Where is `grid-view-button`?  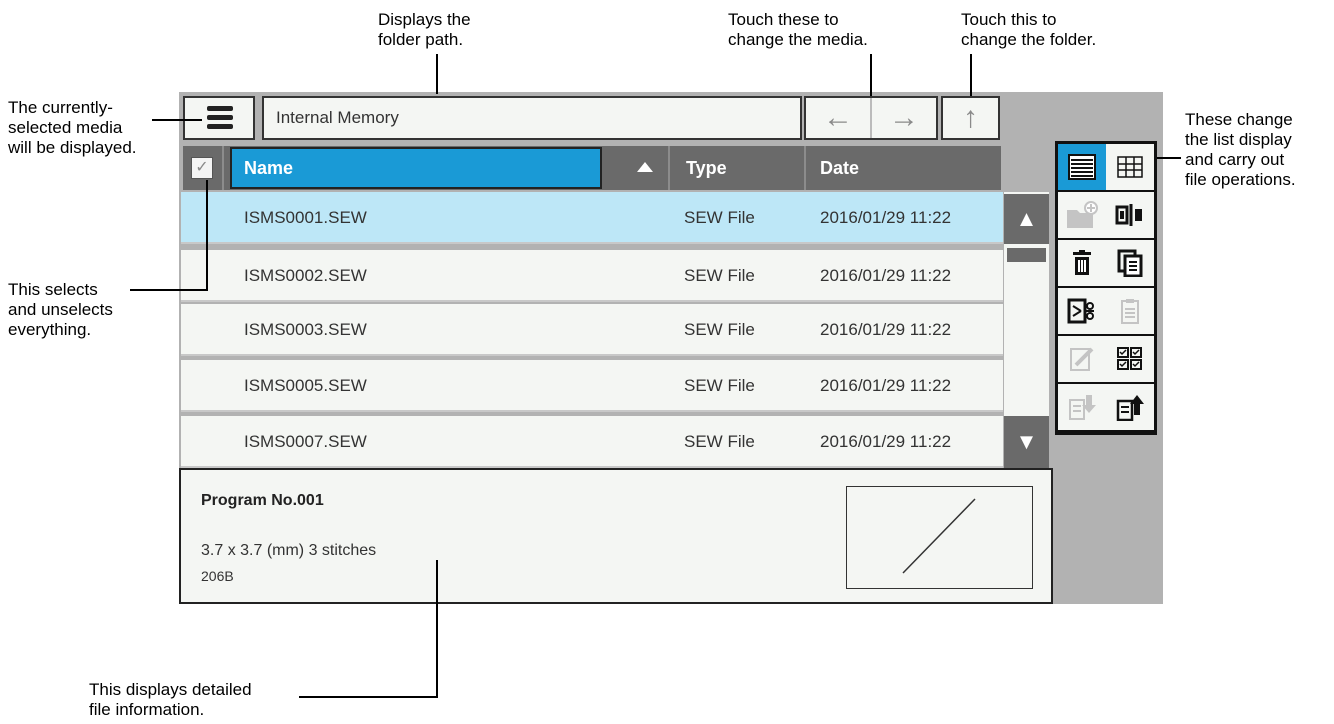
grid-view-button is located at coordinates (1130, 167).